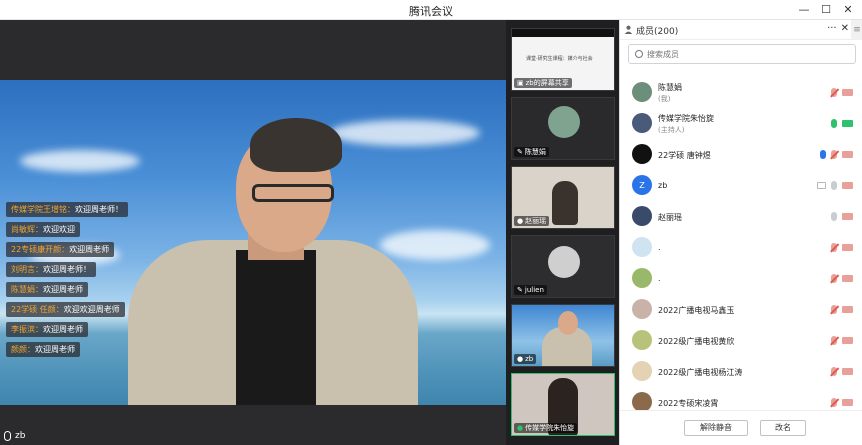 This screenshot has width=862, height=445. What do you see at coordinates (783, 428) in the screenshot?
I see `rename-button: 改名` at bounding box center [783, 428].